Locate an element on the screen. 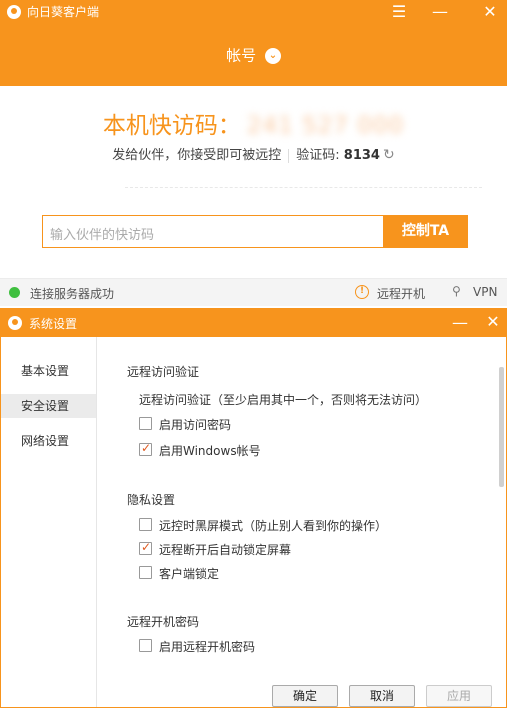 This screenshot has height=708, width=507. account-dropdown: 帐号 ⌄ is located at coordinates (253, 55).